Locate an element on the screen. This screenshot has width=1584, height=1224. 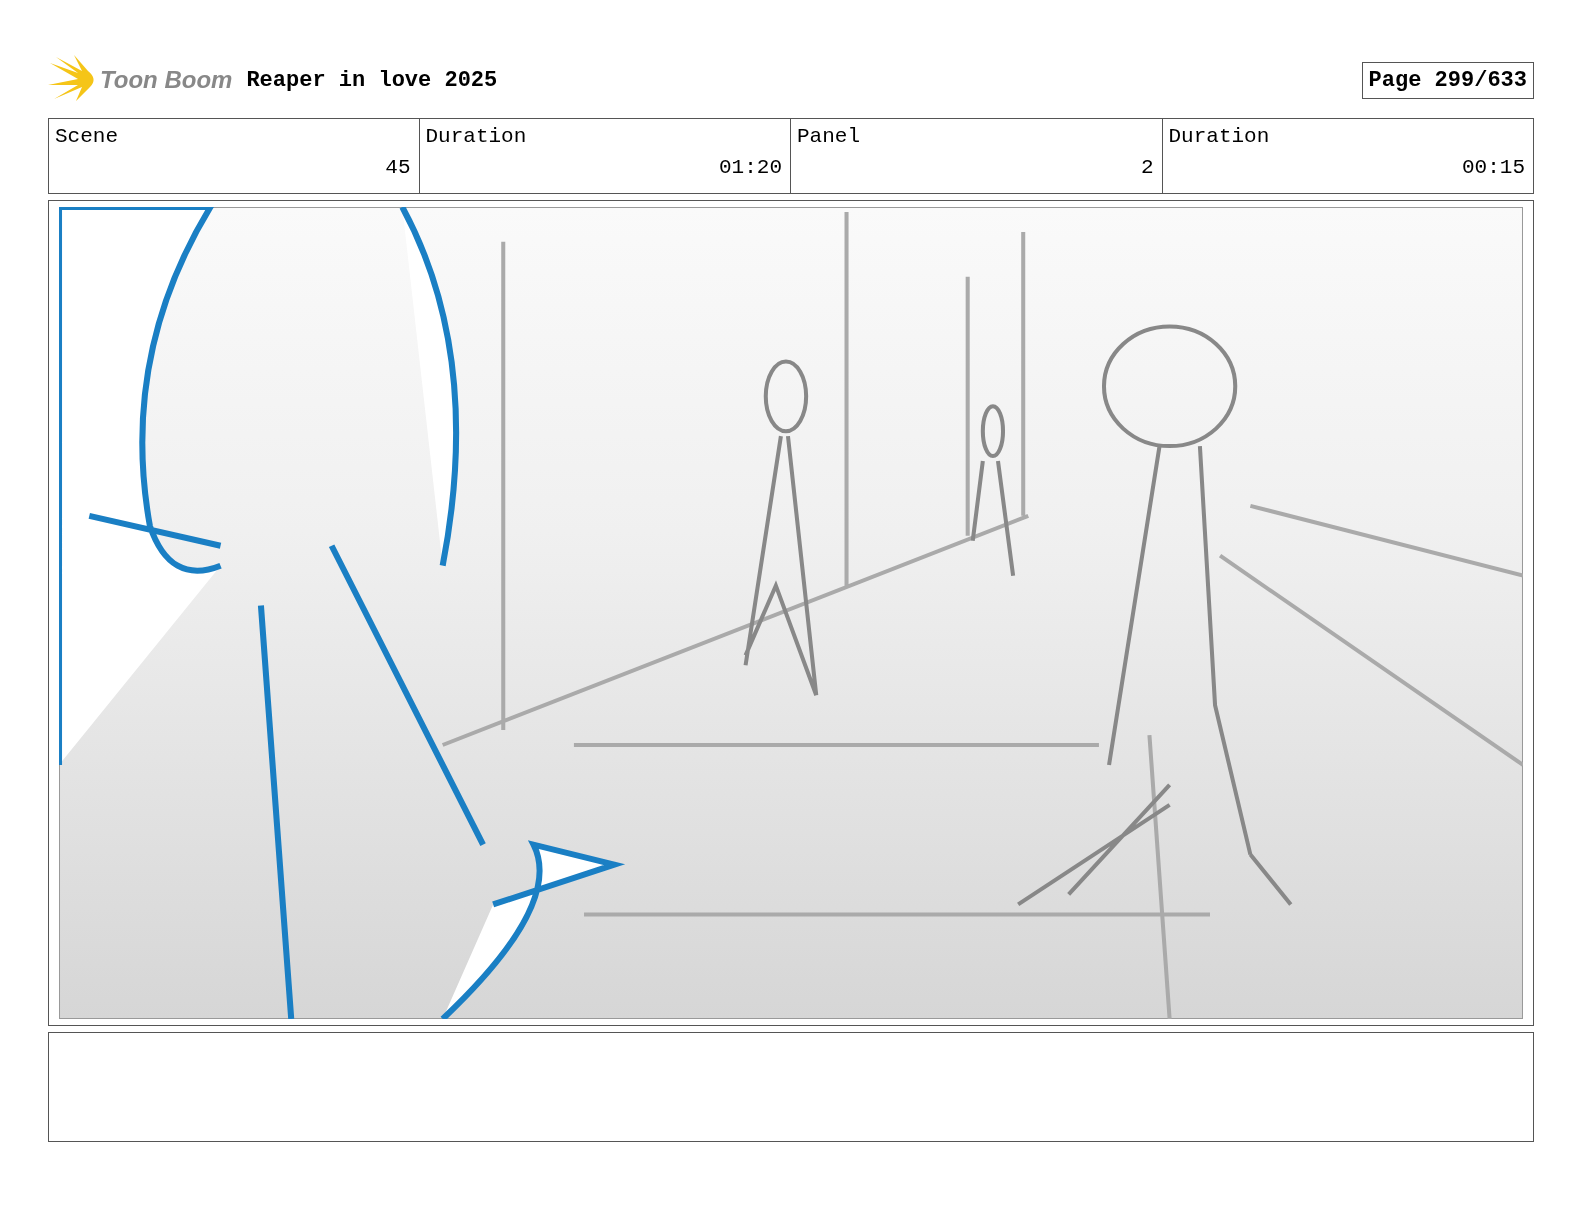
table-cell: 2 is located at coordinates (1147, 167).